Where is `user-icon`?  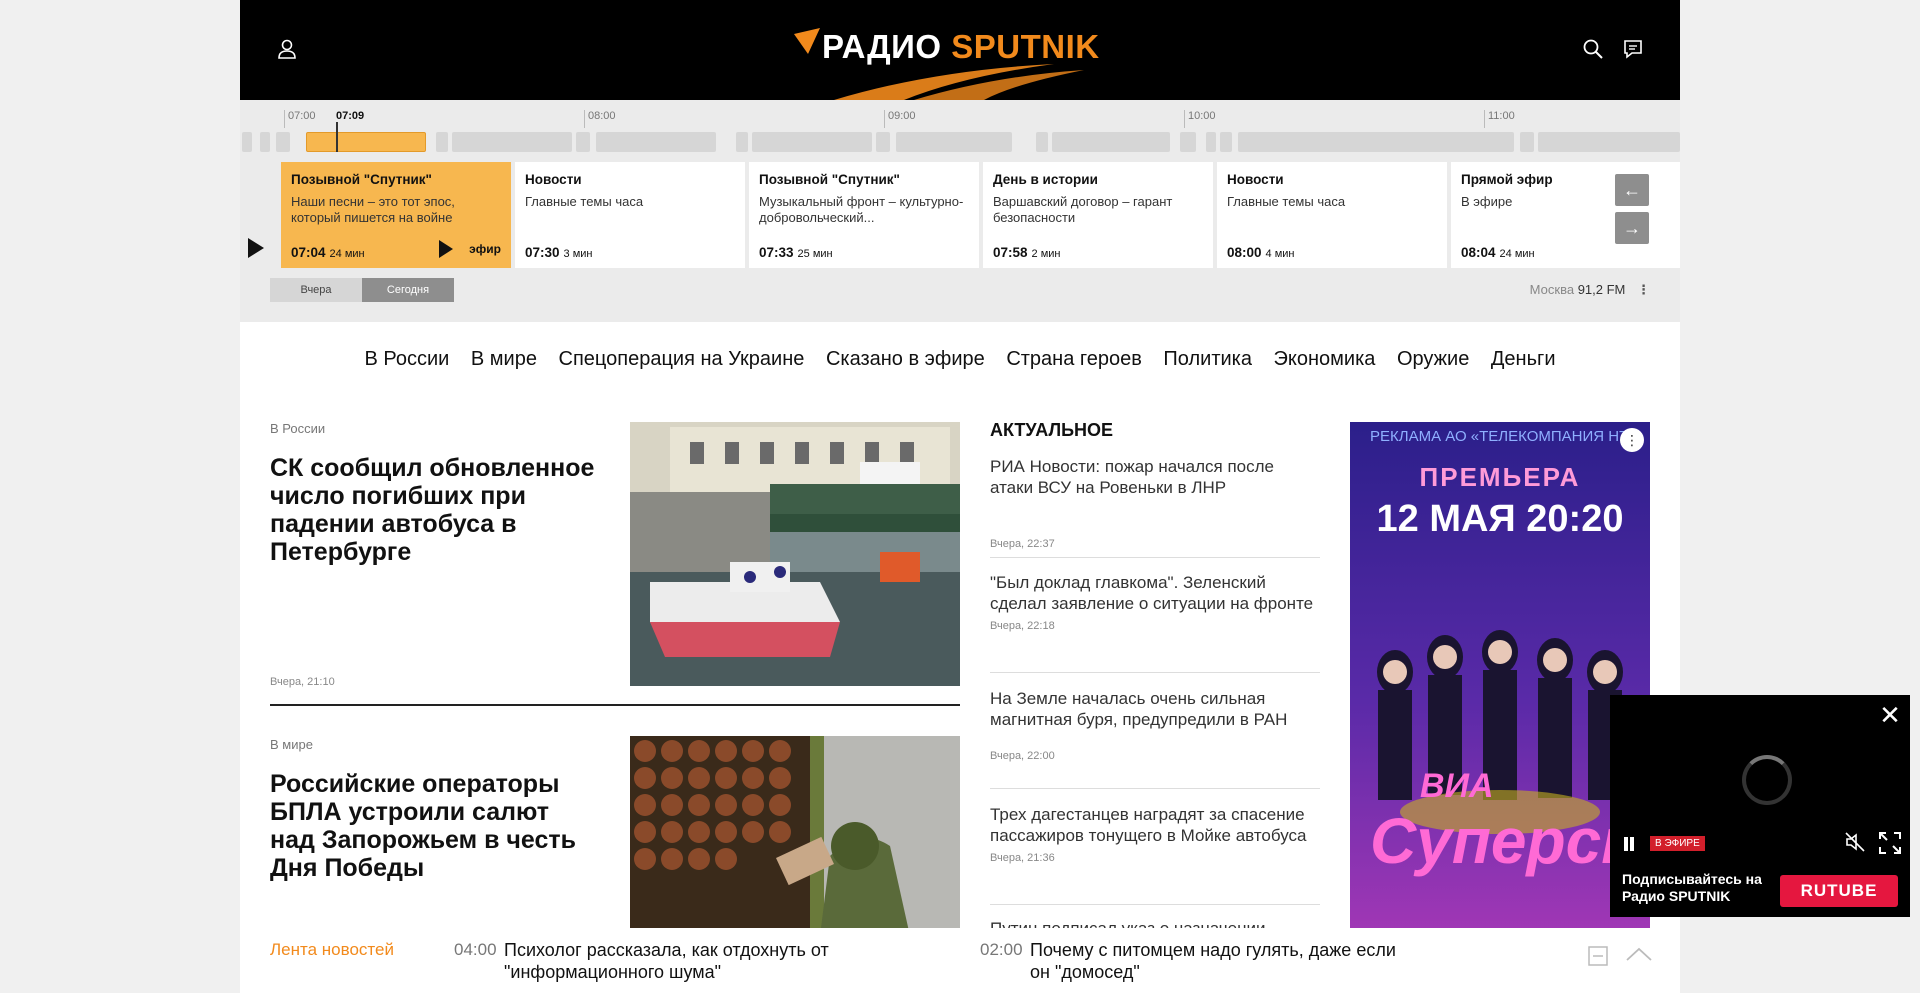
user-icon is located at coordinates (287, 49).